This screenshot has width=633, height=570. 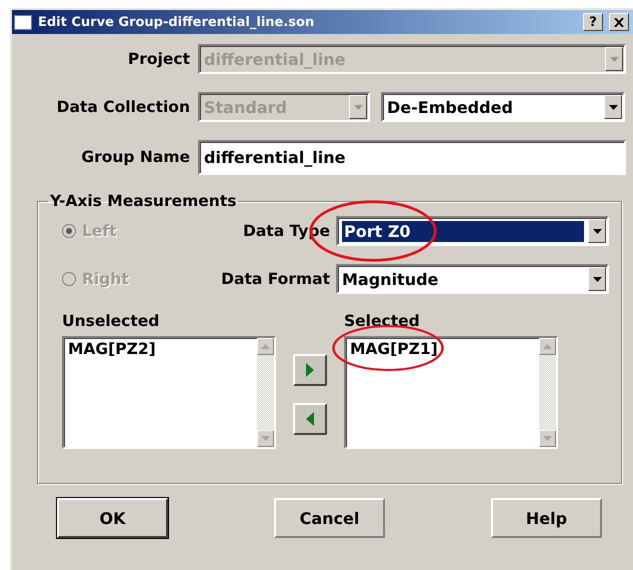 I want to click on window-title: Edit Curve Group-differential_line.son, so click(x=177, y=22).